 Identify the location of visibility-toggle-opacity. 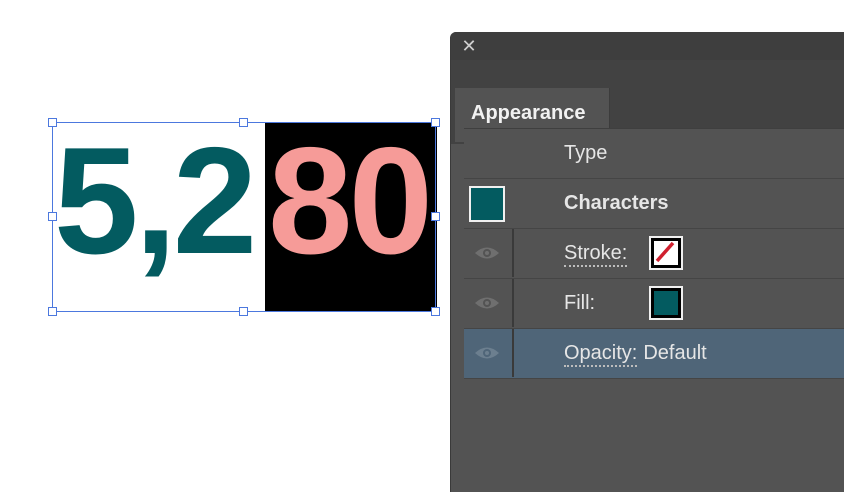
(489, 353).